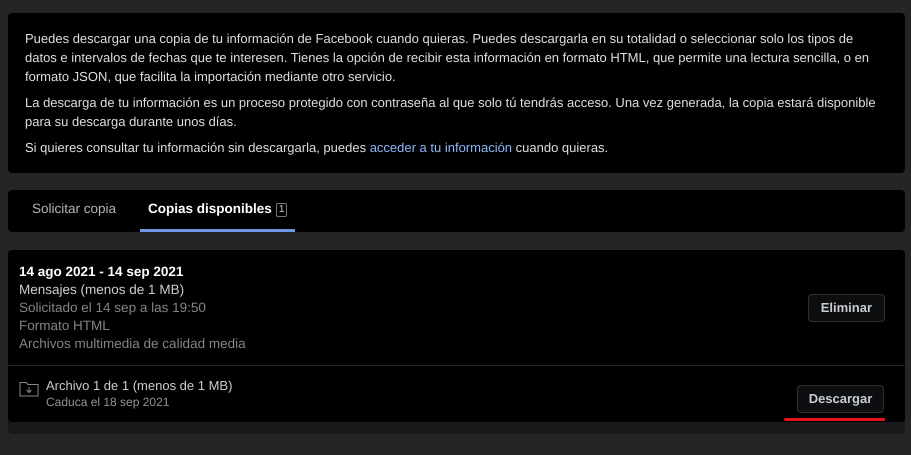  I want to click on detail-text: Formato HTML, so click(65, 326).